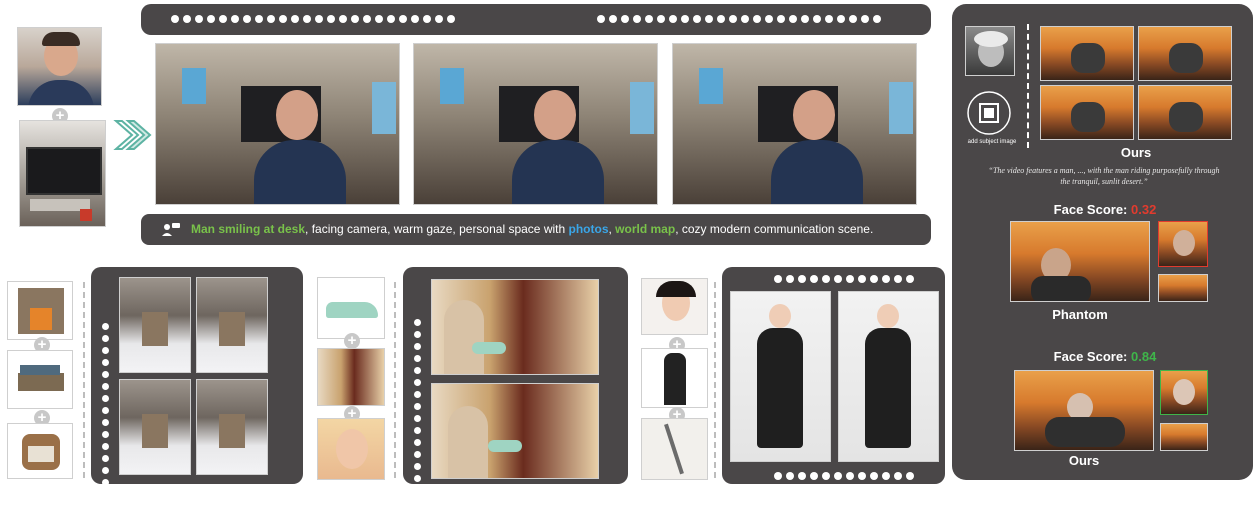  Describe the element at coordinates (1084, 410) in the screenshot. I see `ours-frame-bottom` at that location.